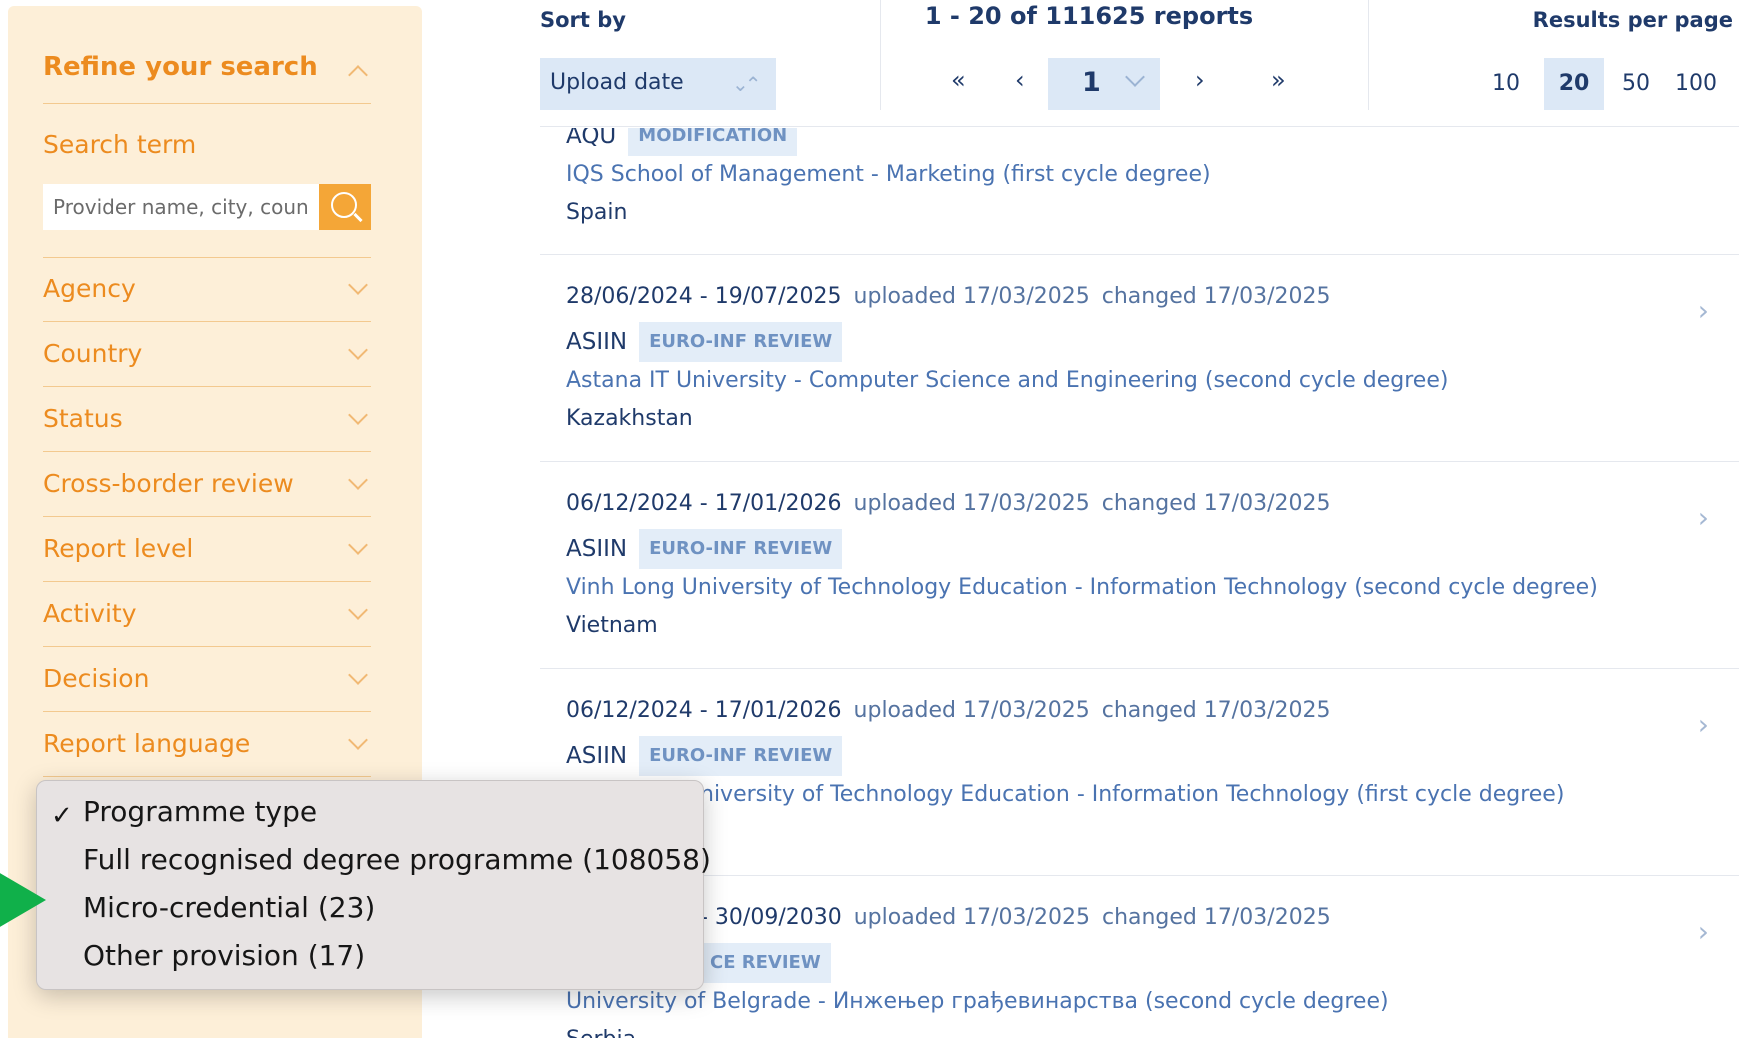 This screenshot has width=1739, height=1038. I want to click on country: Serbia, so click(601, 1032).